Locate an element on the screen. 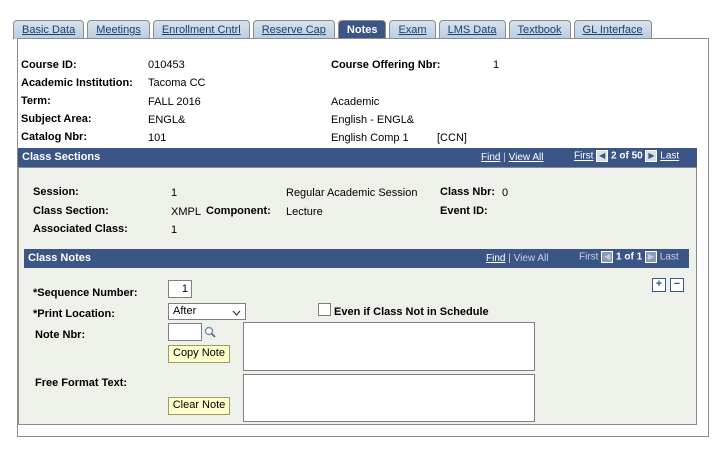 The width and height of the screenshot is (716, 456). class-notes-title: Class Notes is located at coordinates (59, 258).